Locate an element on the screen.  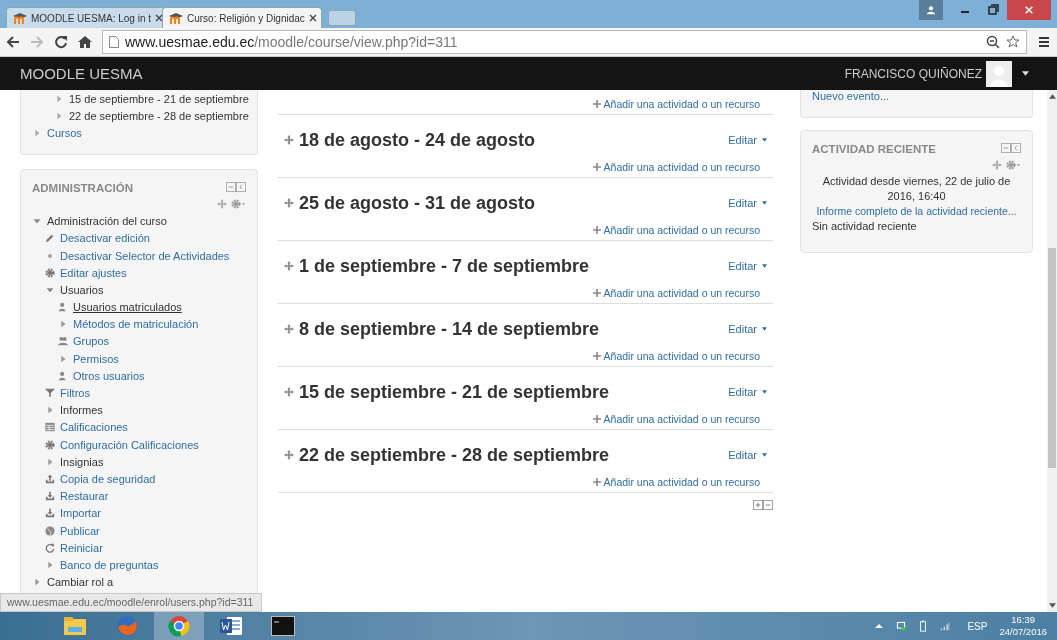
tree-link: Filtros is located at coordinates (75, 393).